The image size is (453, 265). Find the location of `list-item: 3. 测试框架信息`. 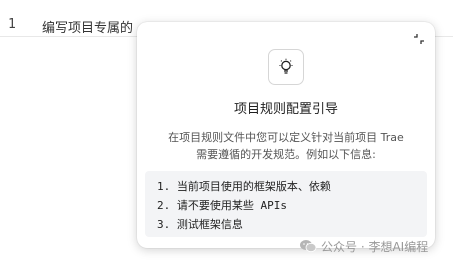

list-item: 3. 测试框架信息 is located at coordinates (200, 224).